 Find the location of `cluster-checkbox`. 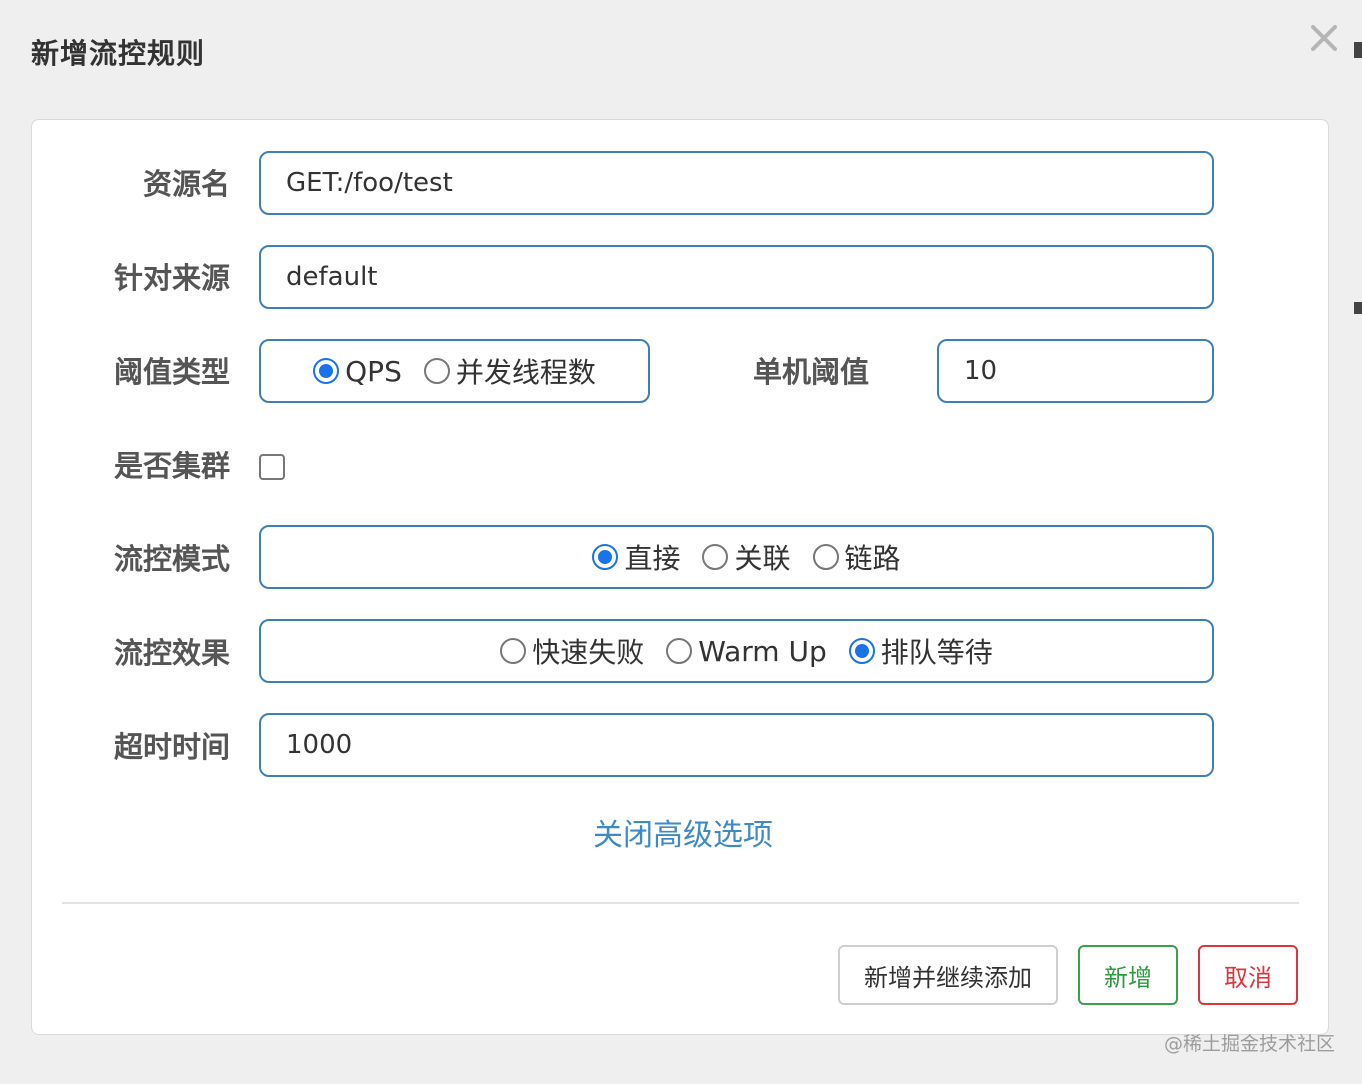

cluster-checkbox is located at coordinates (272, 467).